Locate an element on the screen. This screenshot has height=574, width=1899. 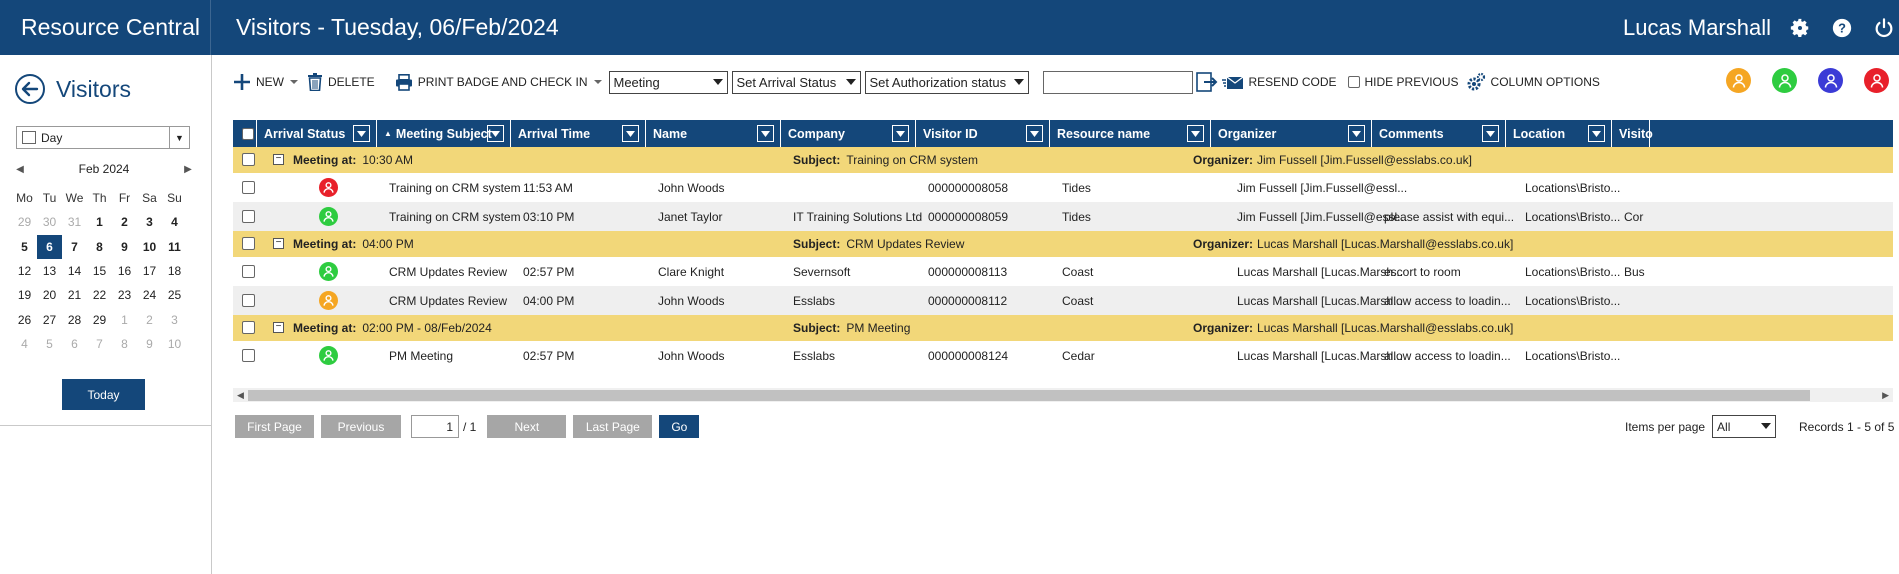
back-nav: Visitors is located at coordinates (105, 89).